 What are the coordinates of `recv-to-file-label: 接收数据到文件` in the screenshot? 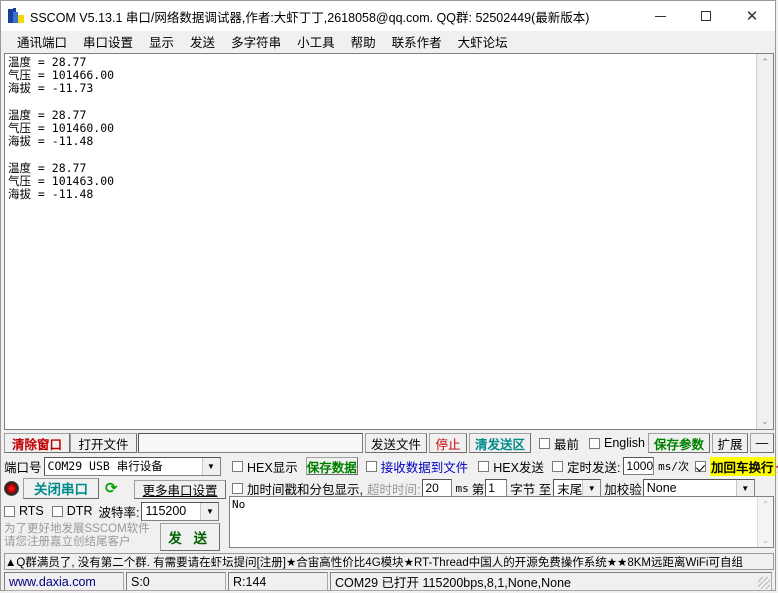 It's located at (424, 467).